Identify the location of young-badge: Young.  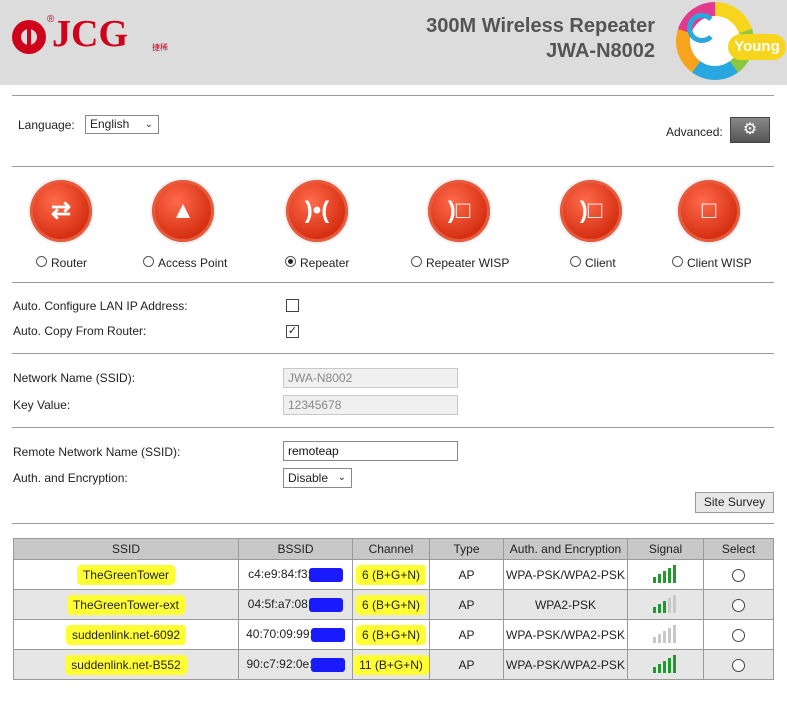
(757, 47).